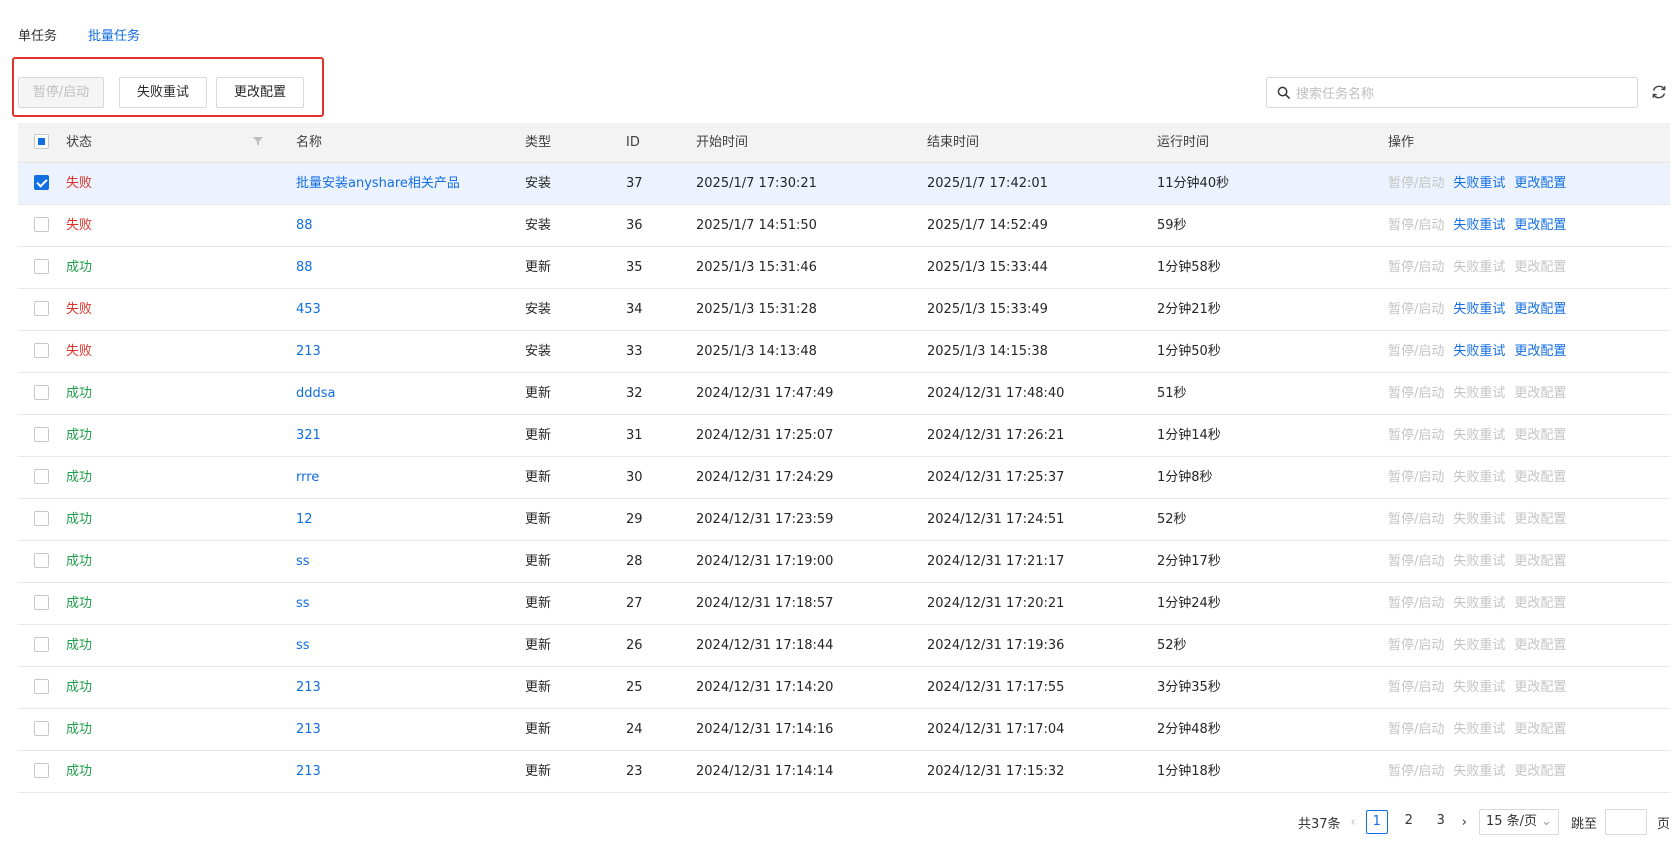 The image size is (1680, 842). Describe the element at coordinates (1659, 92) in the screenshot. I see `refresh-icon` at that location.